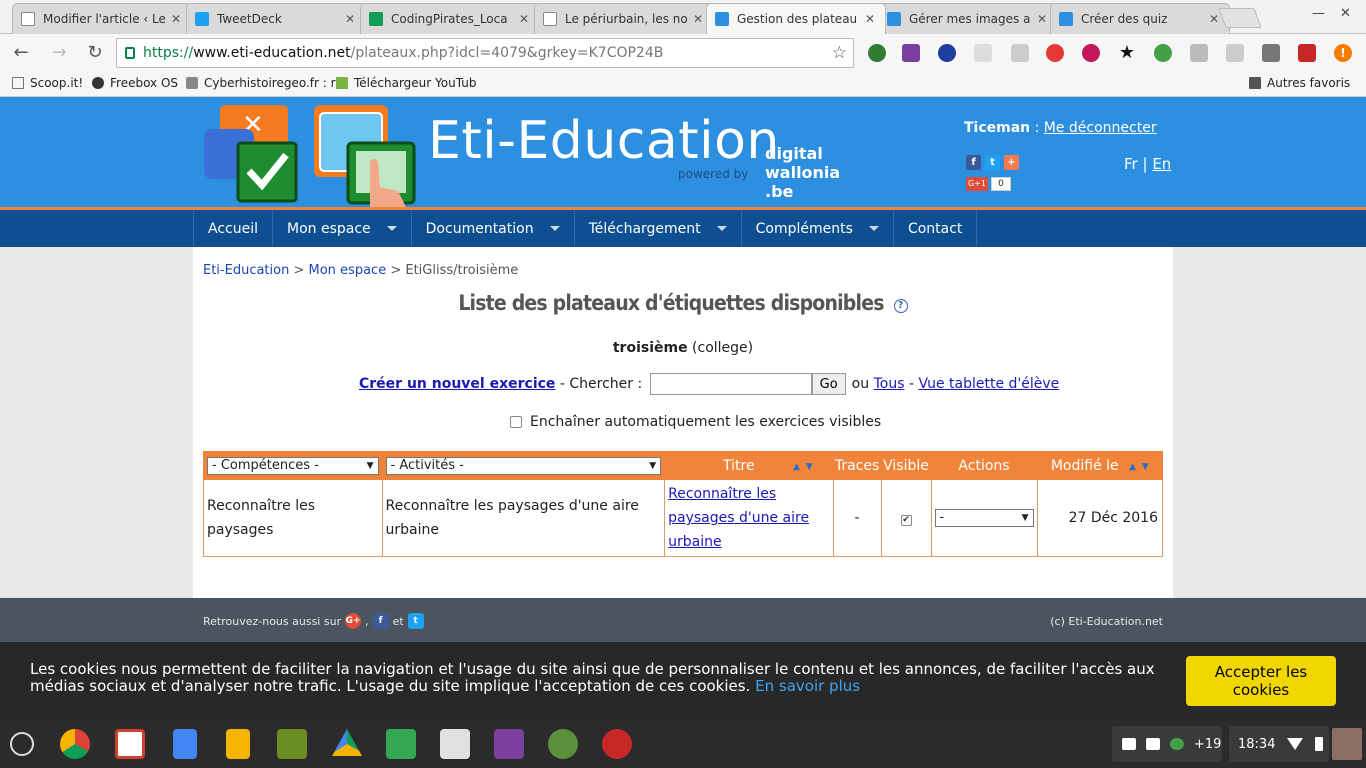 The width and height of the screenshot is (1366, 768). What do you see at coordinates (353, 621) in the screenshot?
I see `googleplus-icon: G+` at bounding box center [353, 621].